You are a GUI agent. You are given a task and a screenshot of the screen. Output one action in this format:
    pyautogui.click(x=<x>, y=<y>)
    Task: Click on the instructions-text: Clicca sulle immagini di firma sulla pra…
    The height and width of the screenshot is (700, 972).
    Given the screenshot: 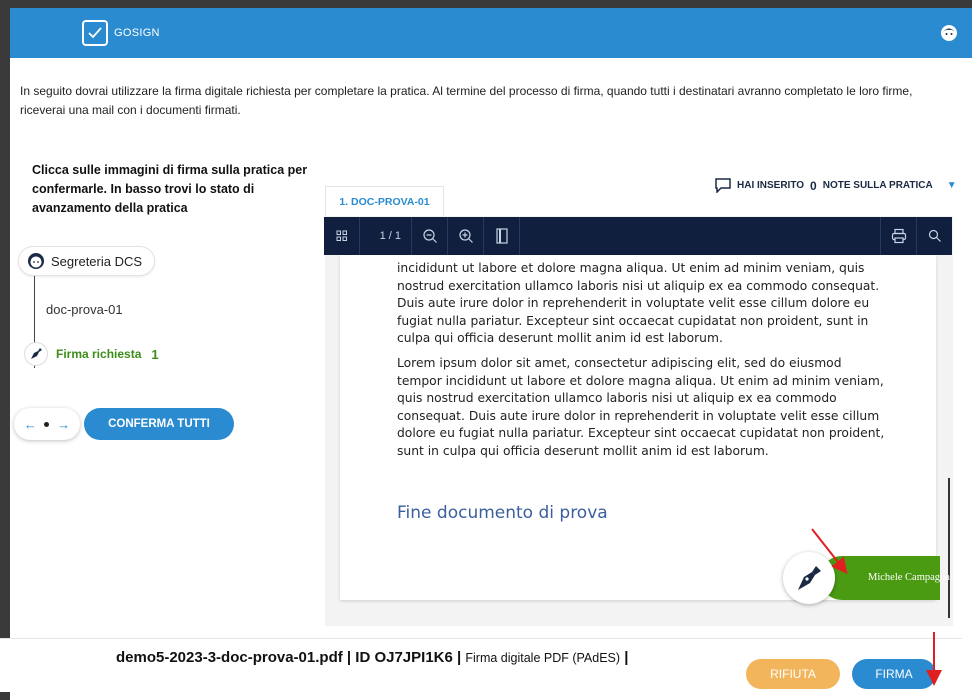 What is the action you would take?
    pyautogui.click(x=170, y=189)
    